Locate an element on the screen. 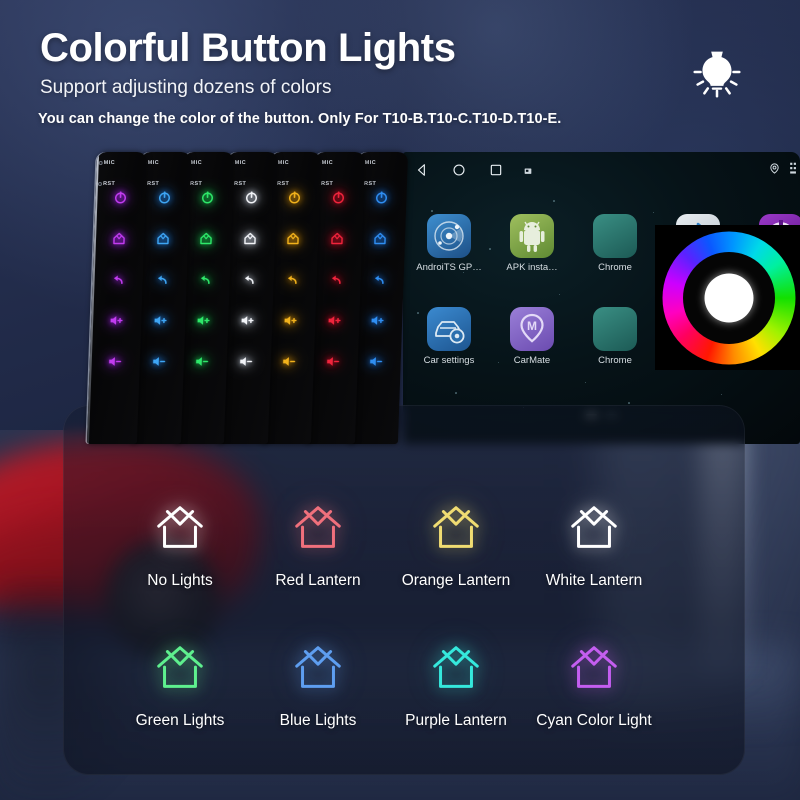  back-icon-blue is located at coordinates (161, 282).